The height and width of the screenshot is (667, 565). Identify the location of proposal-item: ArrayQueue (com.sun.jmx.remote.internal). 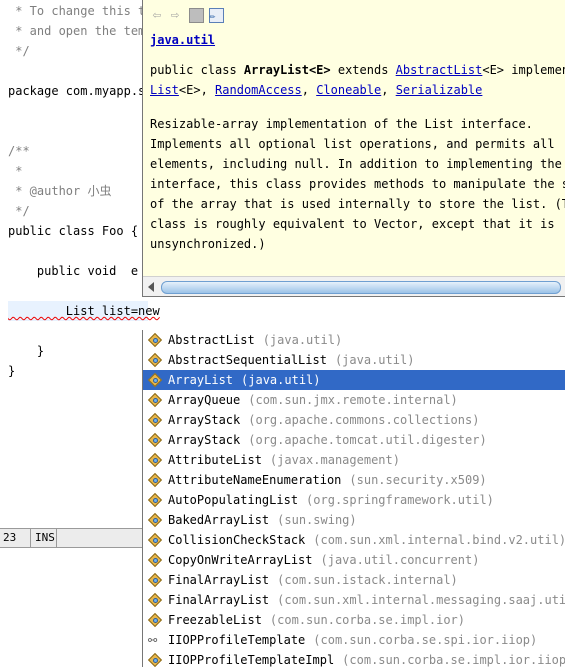
(354, 400).